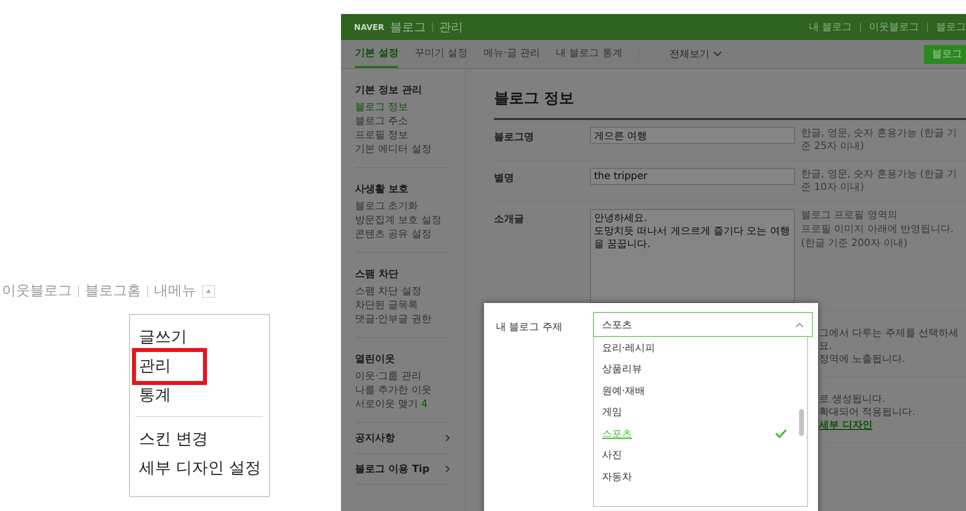  Describe the element at coordinates (514, 138) in the screenshot. I see `field-label: 블로그명` at that location.